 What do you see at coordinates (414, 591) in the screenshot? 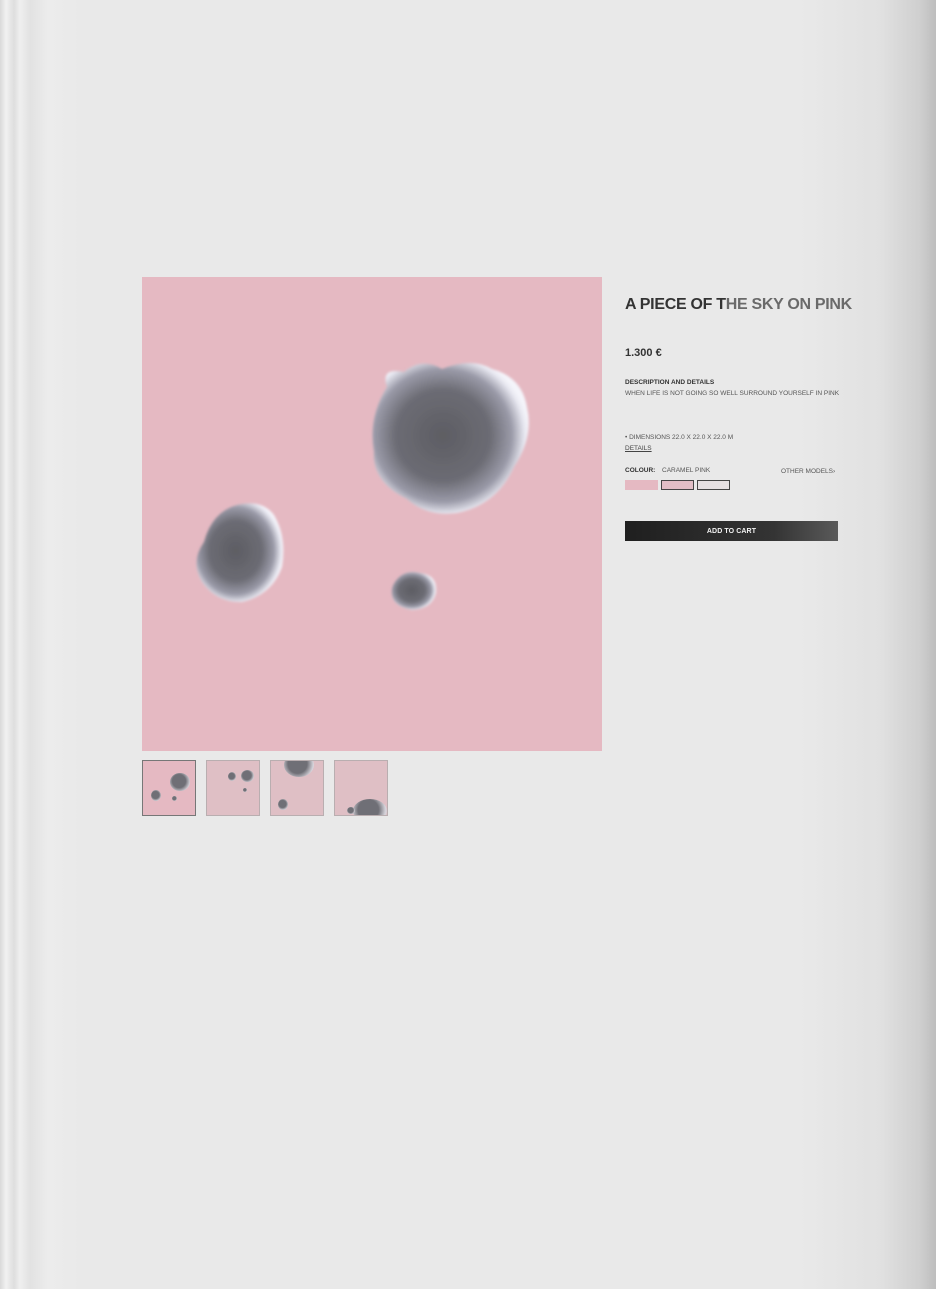
I see `small-cloud` at bounding box center [414, 591].